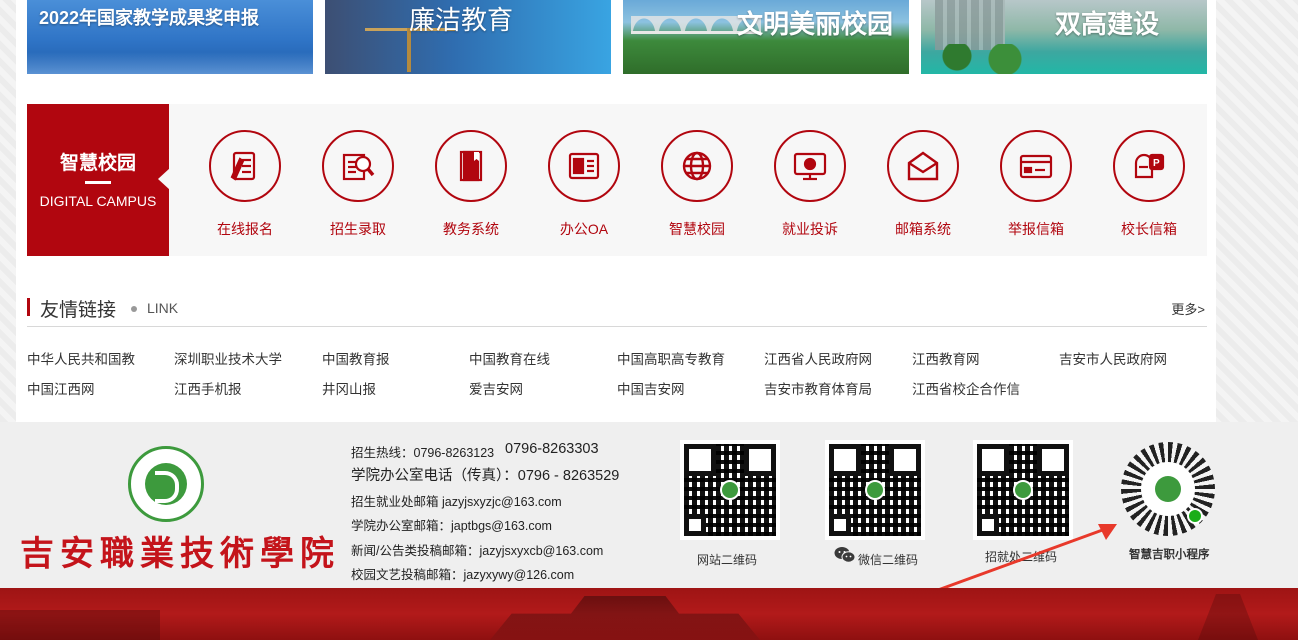  I want to click on news-email: 新闻/公告类投稿邮箱：jazyjsxyxcb@163.com, so click(477, 551).